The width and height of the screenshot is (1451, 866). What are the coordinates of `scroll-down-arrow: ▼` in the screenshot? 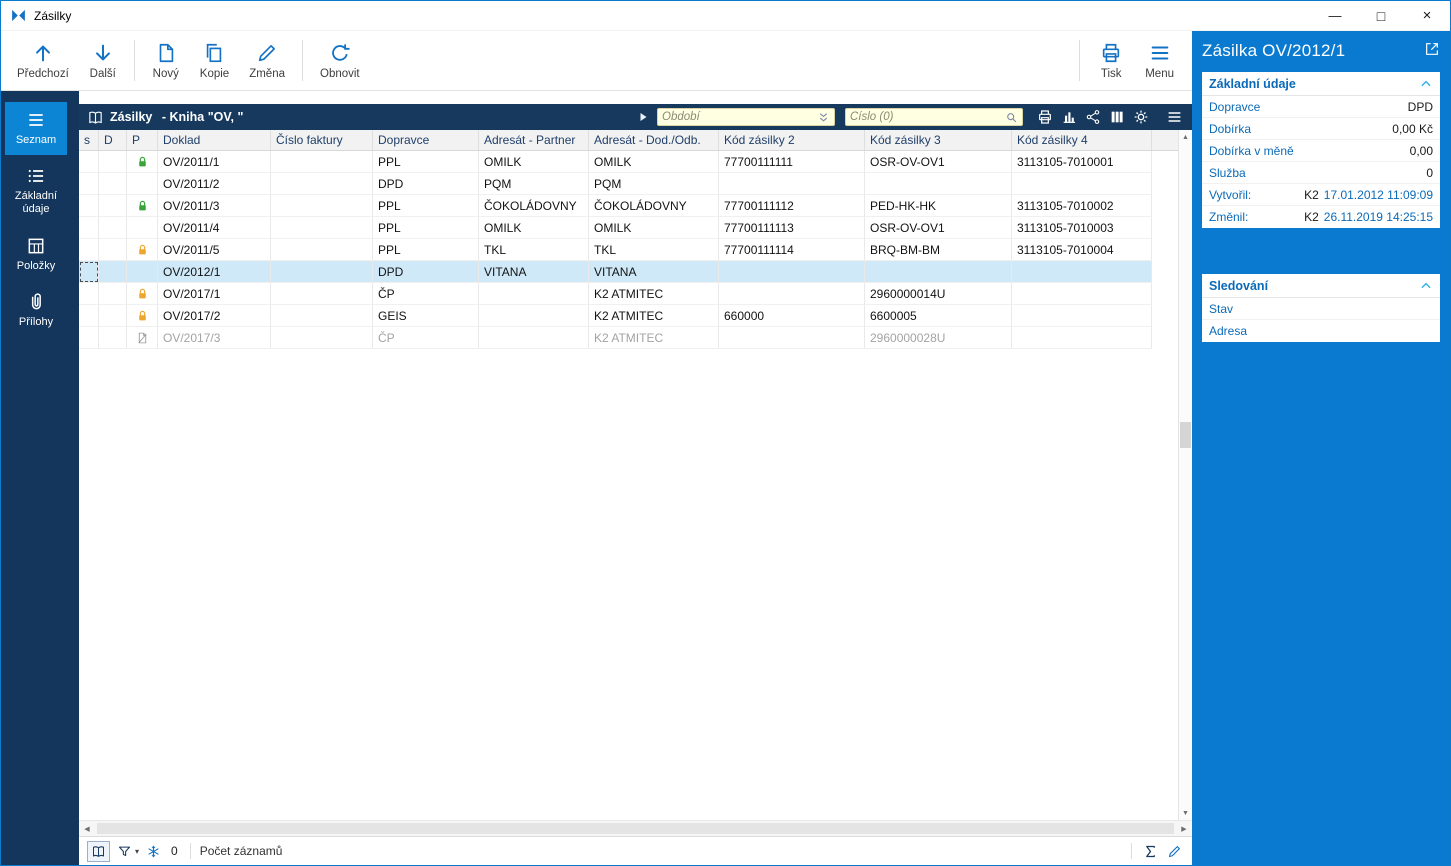 It's located at (1185, 813).